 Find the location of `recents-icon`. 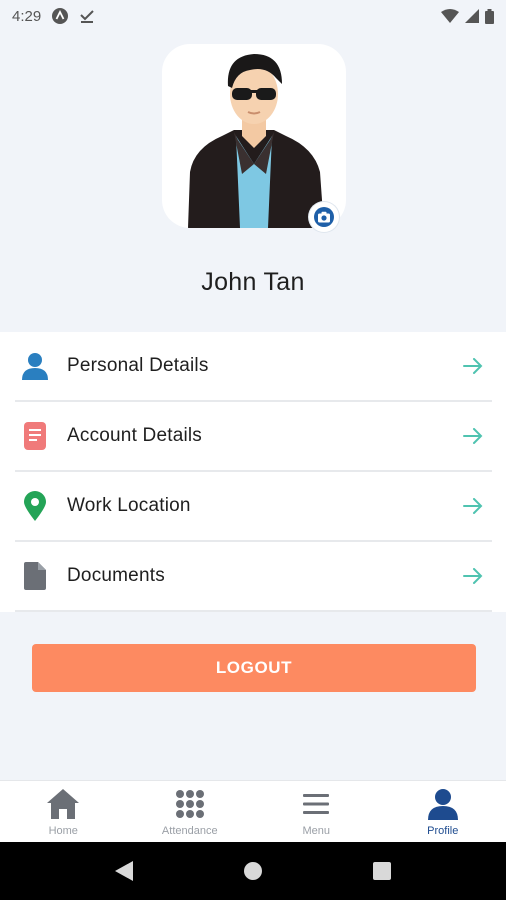

recents-icon is located at coordinates (382, 871).